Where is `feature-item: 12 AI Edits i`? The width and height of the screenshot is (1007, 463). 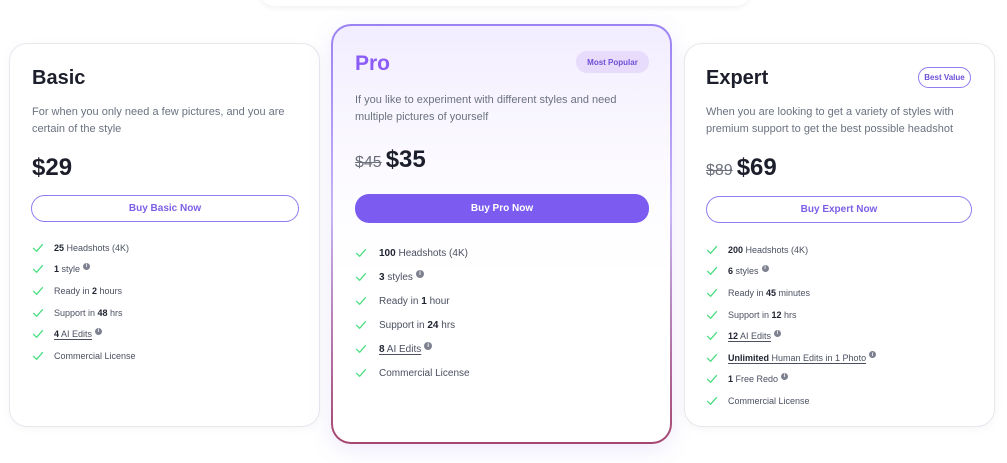 feature-item: 12 AI Edits i is located at coordinates (791, 336).